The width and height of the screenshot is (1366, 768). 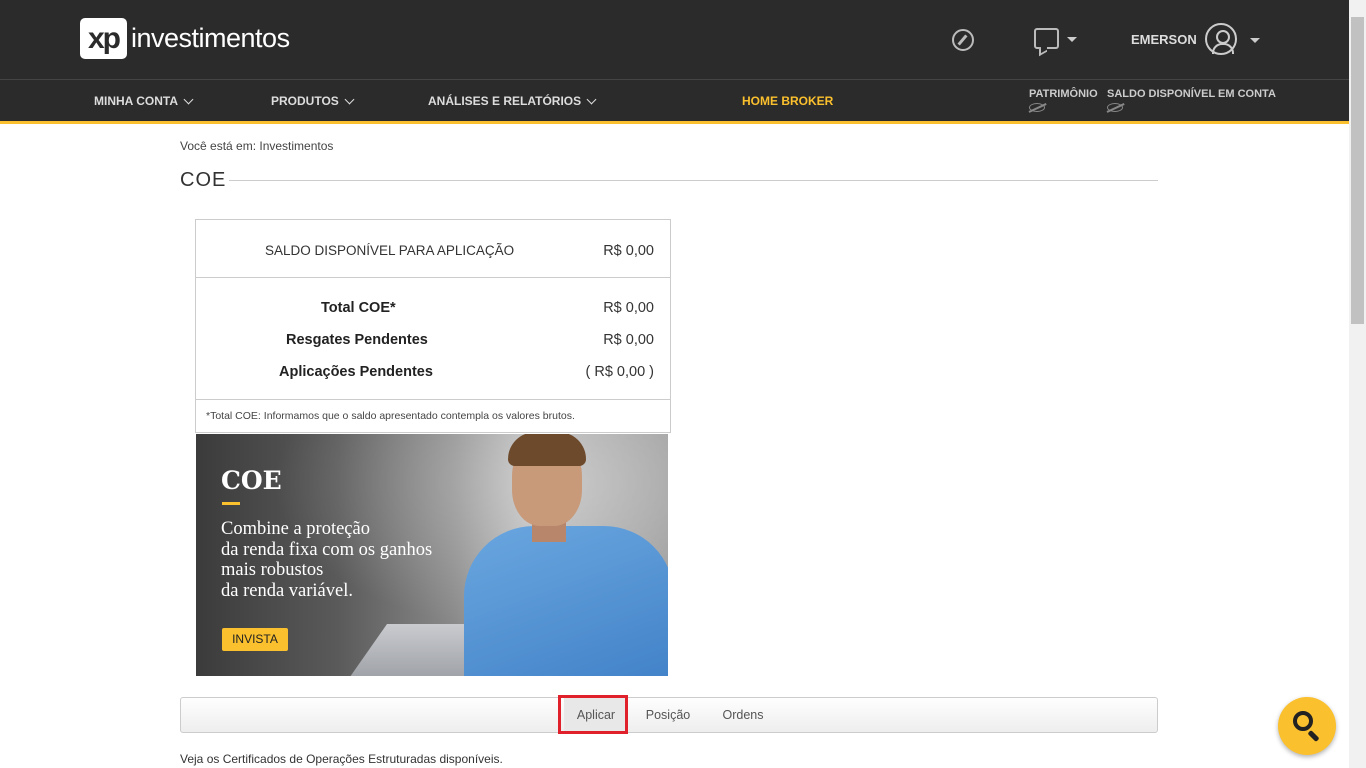 I want to click on nav-home-broker: HOME BROKER, so click(x=787, y=101).